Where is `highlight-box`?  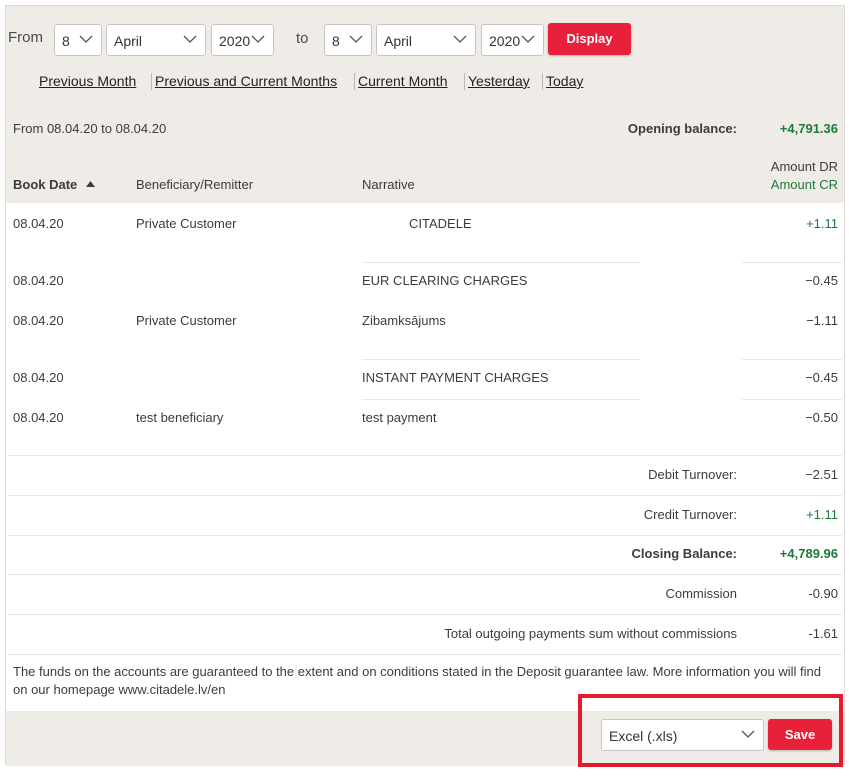 highlight-box is located at coordinates (710, 730).